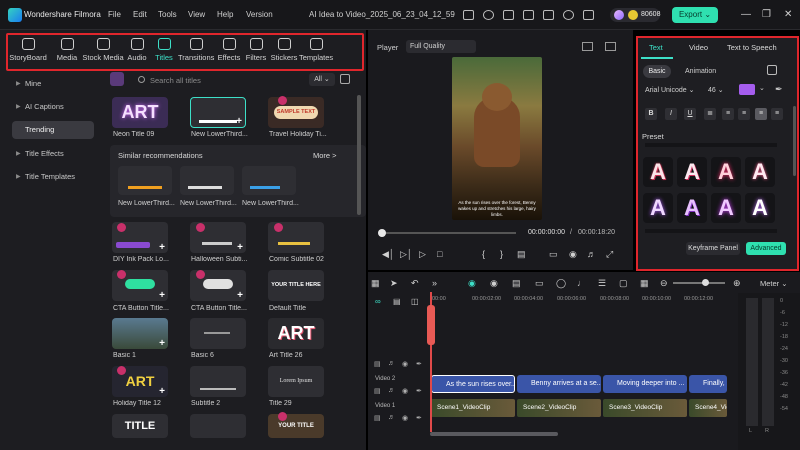 This screenshot has width=800, height=450. I want to click on close-icon: ✕, so click(788, 14).